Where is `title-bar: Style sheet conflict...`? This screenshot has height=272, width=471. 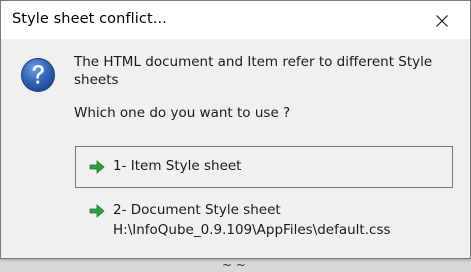
title-bar: Style sheet conflict... is located at coordinates (235, 20).